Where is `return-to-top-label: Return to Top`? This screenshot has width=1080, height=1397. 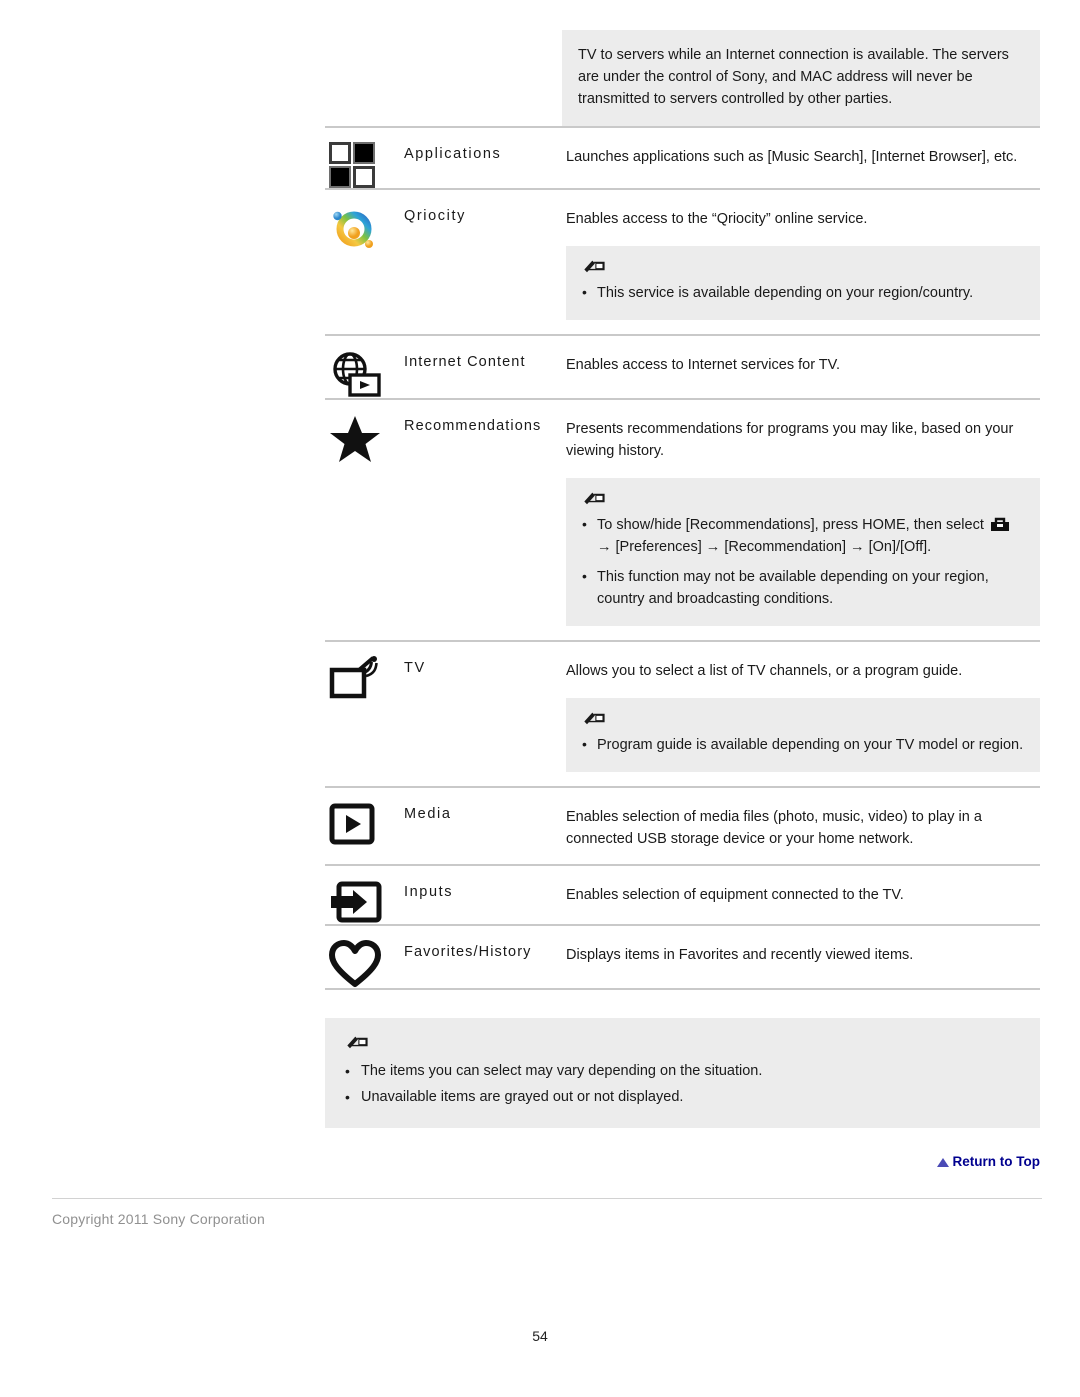 return-to-top-label: Return to Top is located at coordinates (996, 1161).